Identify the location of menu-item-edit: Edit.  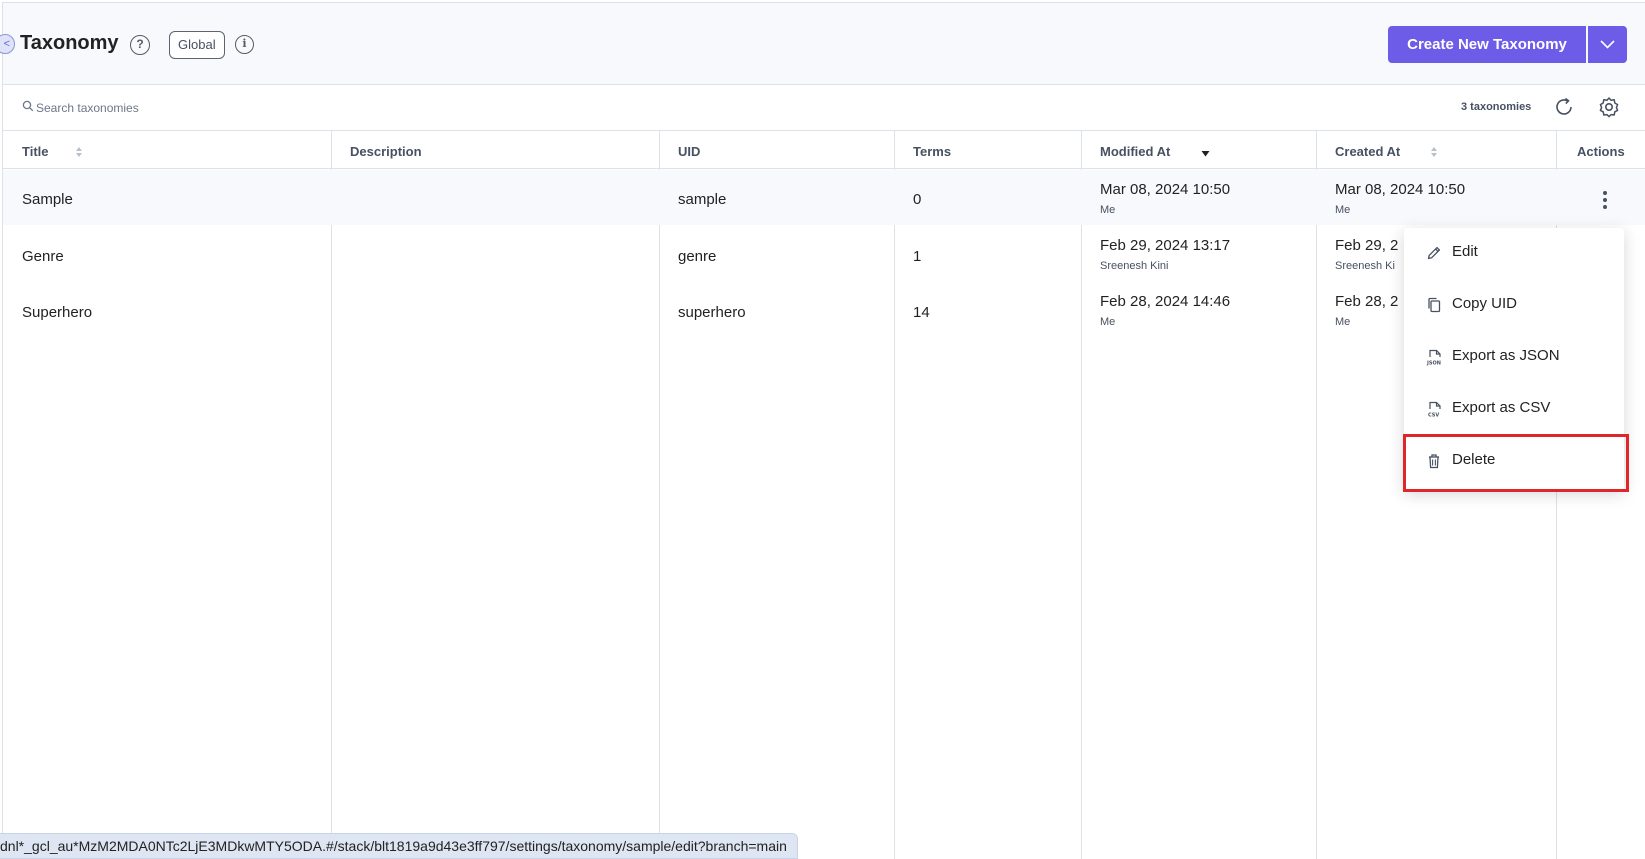
(1514, 253).